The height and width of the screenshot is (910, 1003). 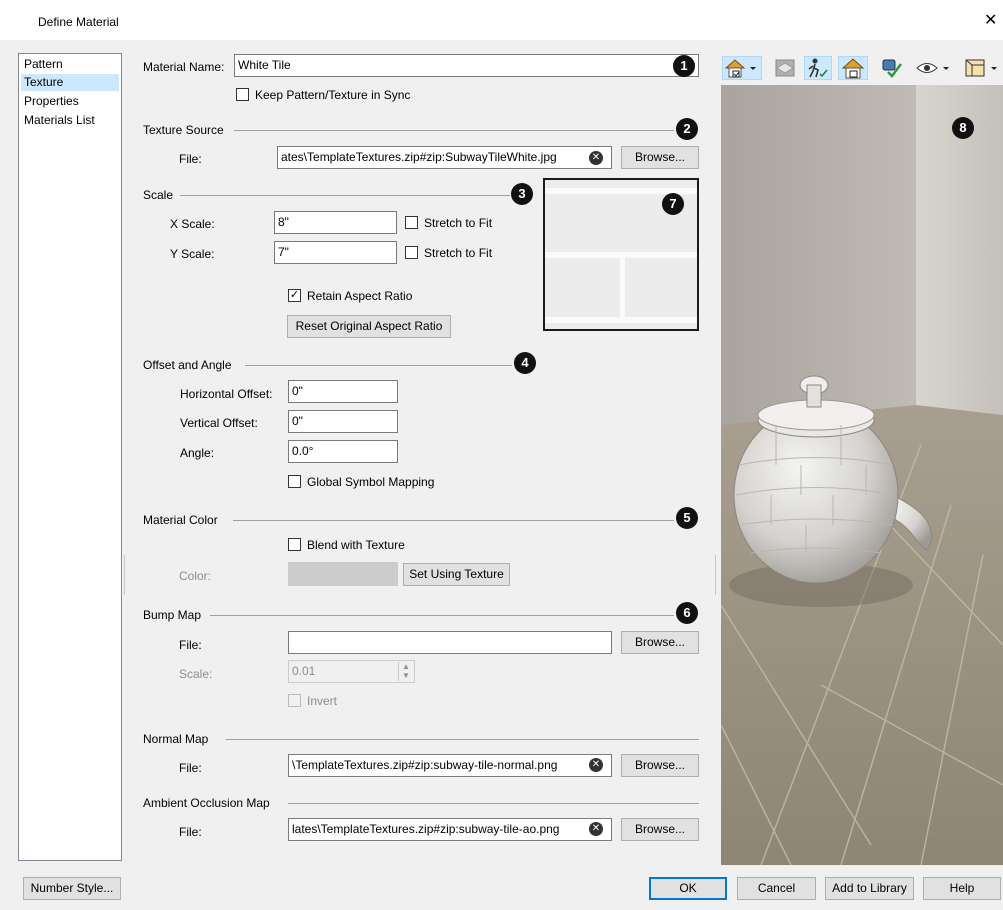 What do you see at coordinates (196, 674) in the screenshot?
I see `bump-scale-label: Scale:` at bounding box center [196, 674].